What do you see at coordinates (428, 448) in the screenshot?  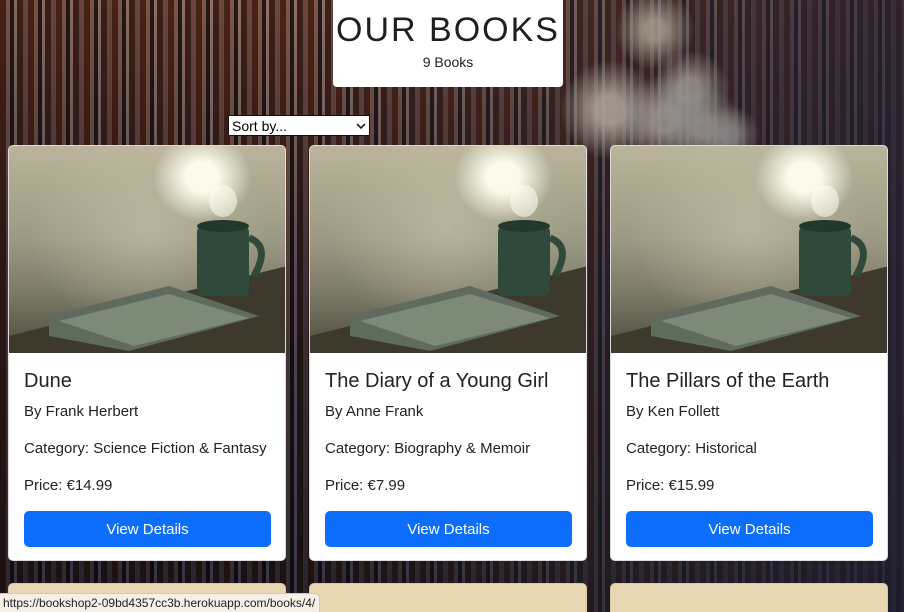 I see `book-category: Category: Biography & Memoir` at bounding box center [428, 448].